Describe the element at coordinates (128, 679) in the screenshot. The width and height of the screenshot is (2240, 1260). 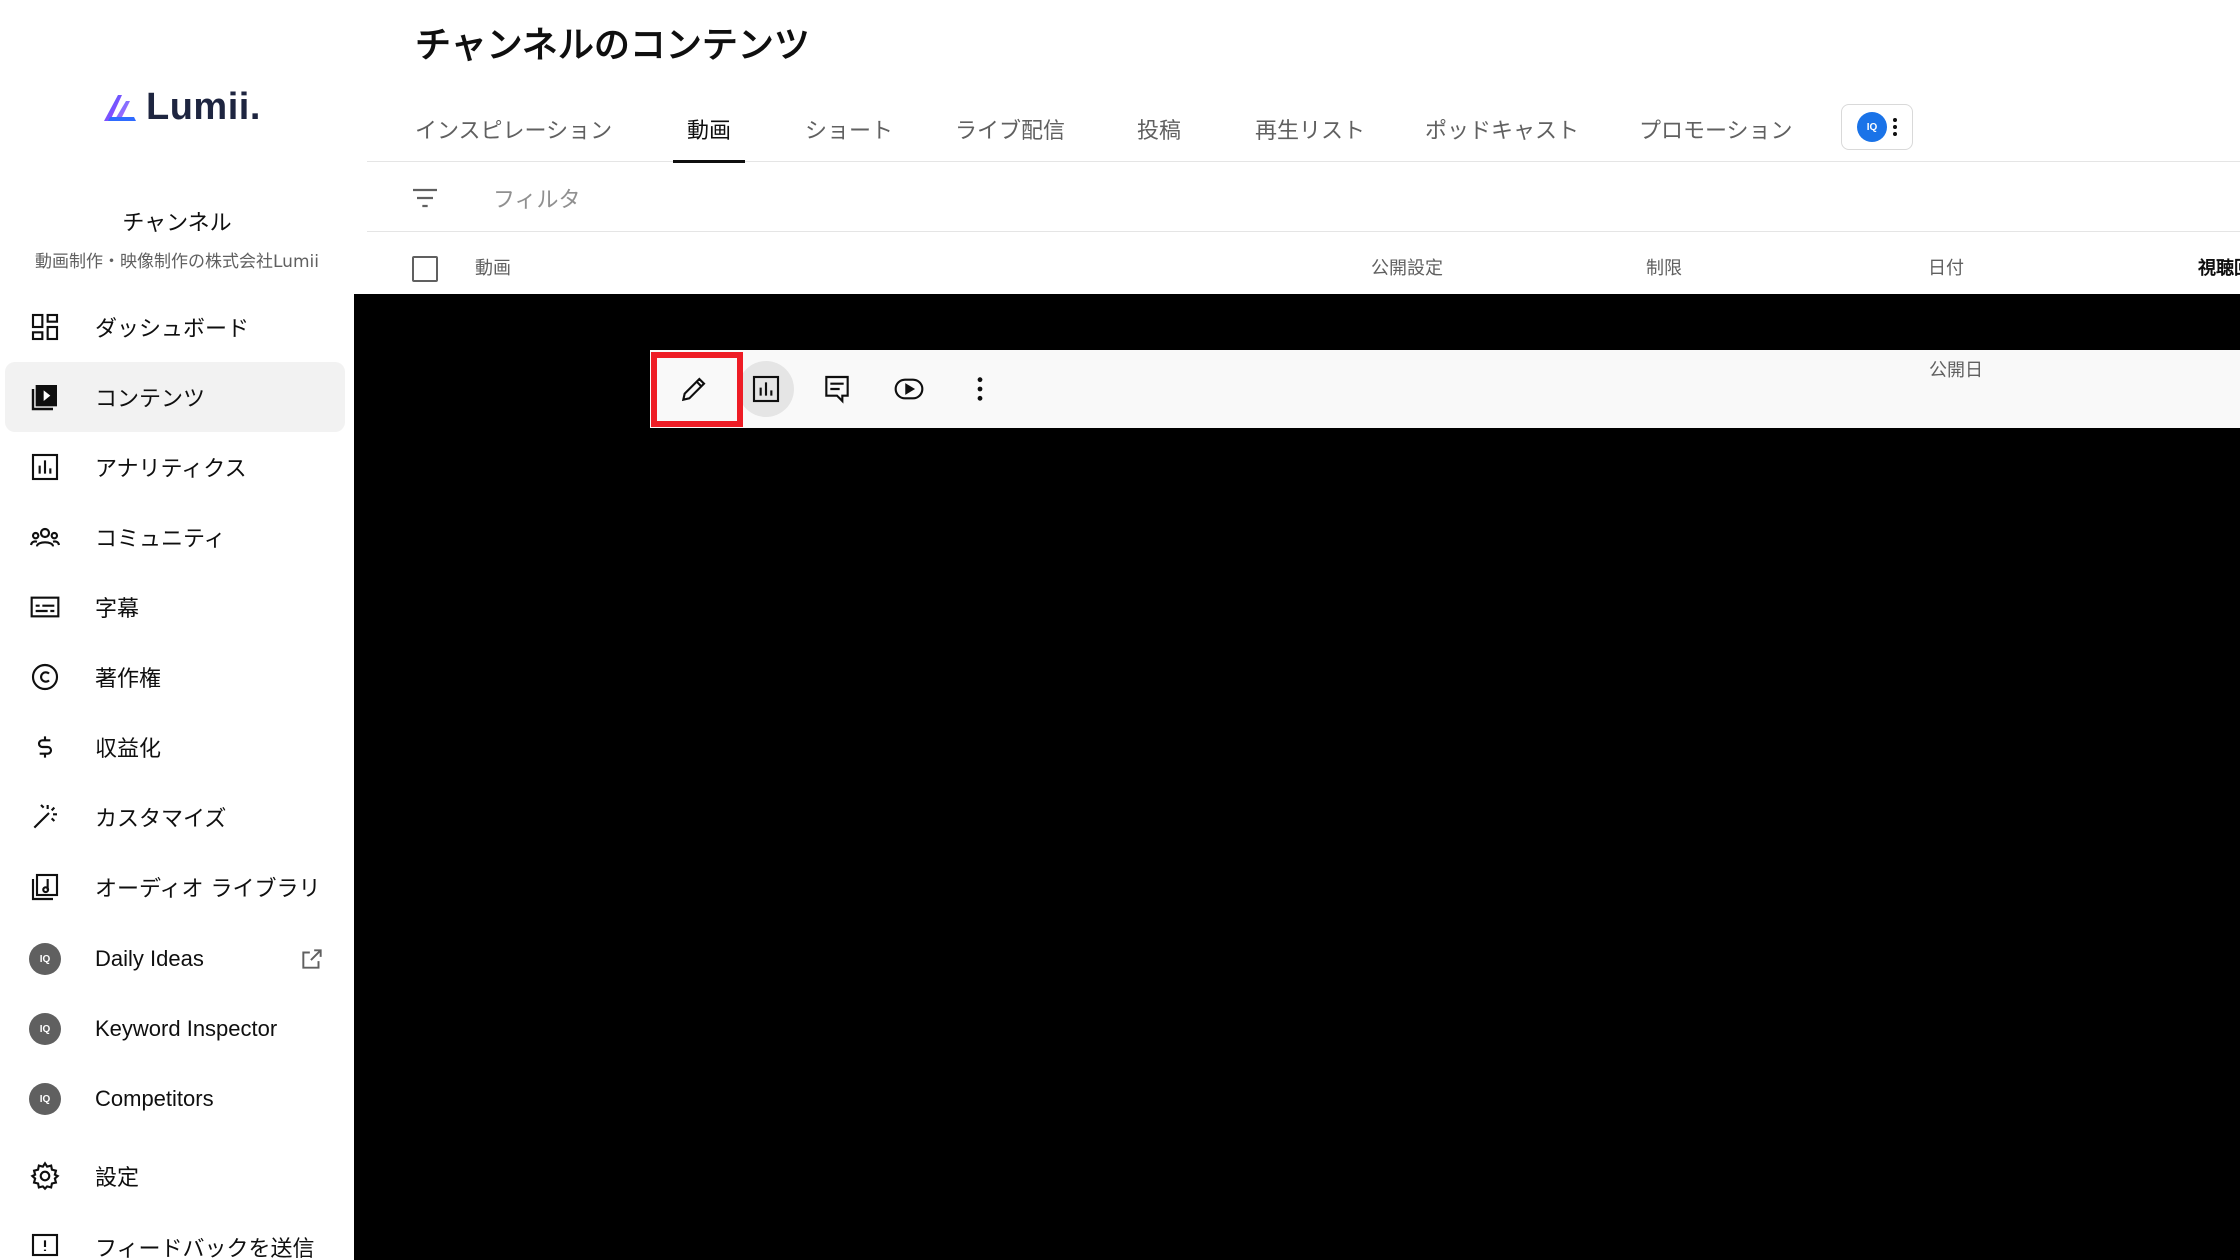
I see `sidebar-item-label: 著作権` at that location.